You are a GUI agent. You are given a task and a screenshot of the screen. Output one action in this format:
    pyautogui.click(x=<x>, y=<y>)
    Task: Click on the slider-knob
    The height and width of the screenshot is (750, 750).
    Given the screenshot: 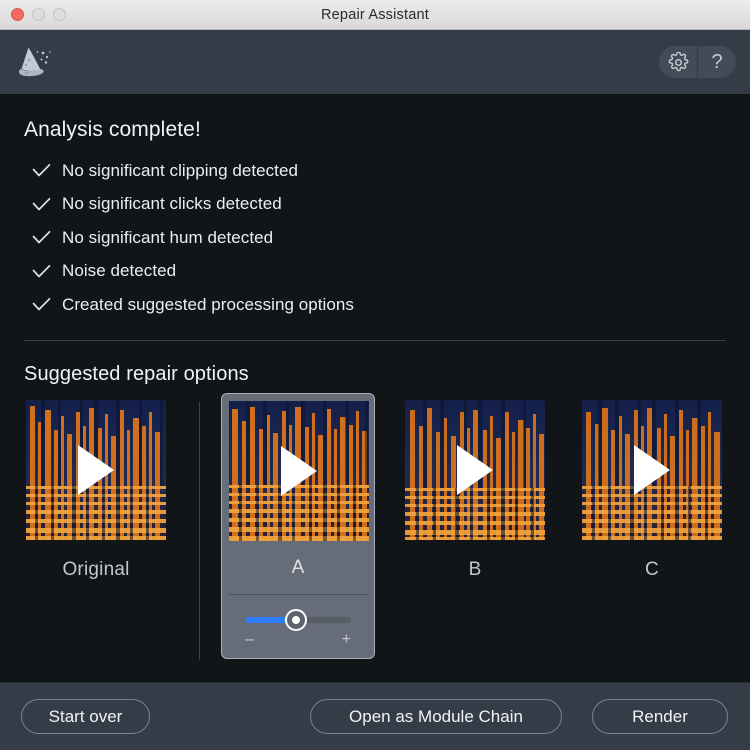 What is the action you would take?
    pyautogui.click(x=296, y=619)
    